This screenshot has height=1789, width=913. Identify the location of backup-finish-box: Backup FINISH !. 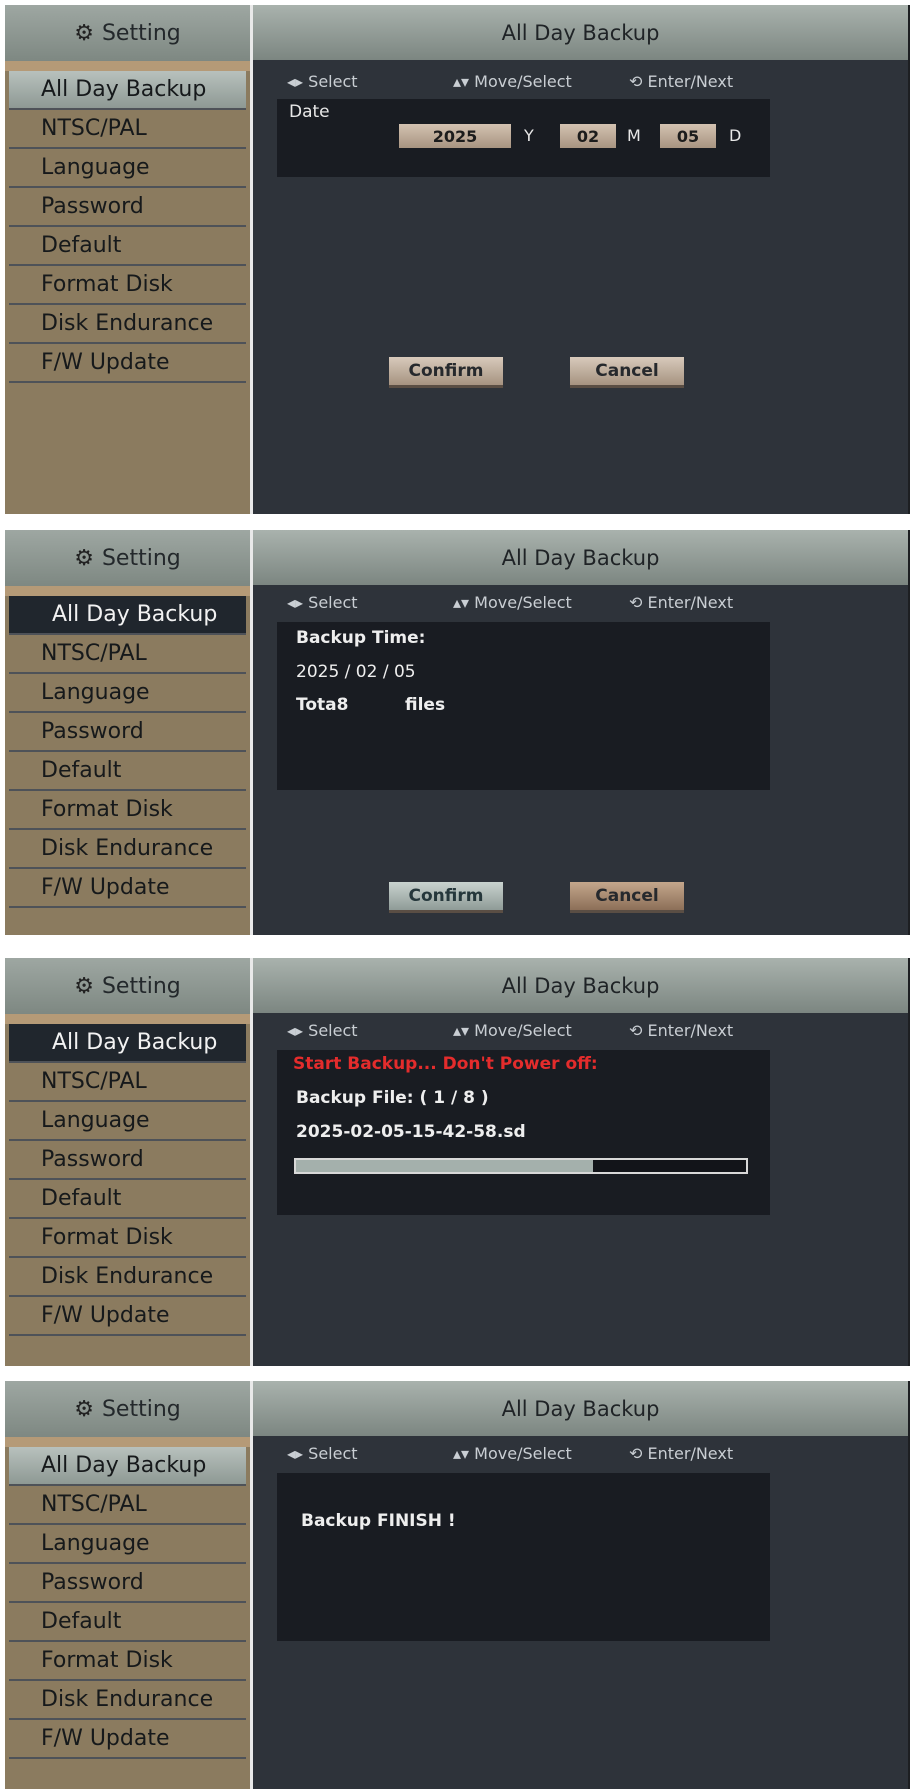
(523, 1557).